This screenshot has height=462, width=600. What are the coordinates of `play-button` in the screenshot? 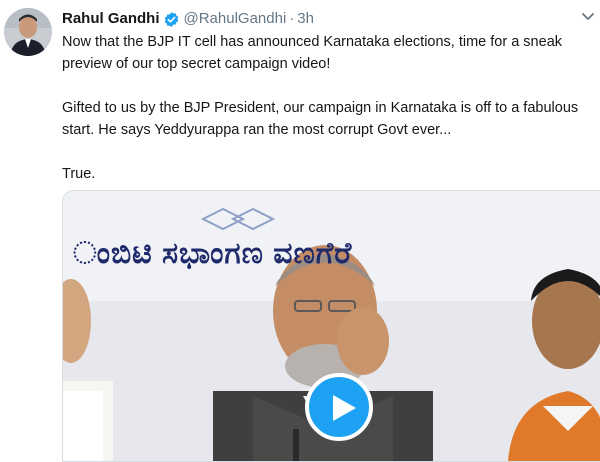 It's located at (339, 407).